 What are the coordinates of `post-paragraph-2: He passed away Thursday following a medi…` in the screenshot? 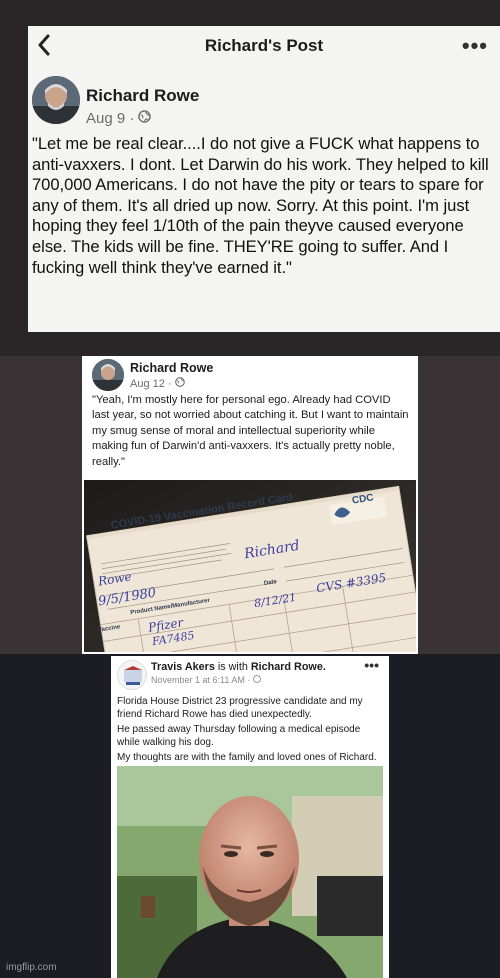 It's located at (239, 736).